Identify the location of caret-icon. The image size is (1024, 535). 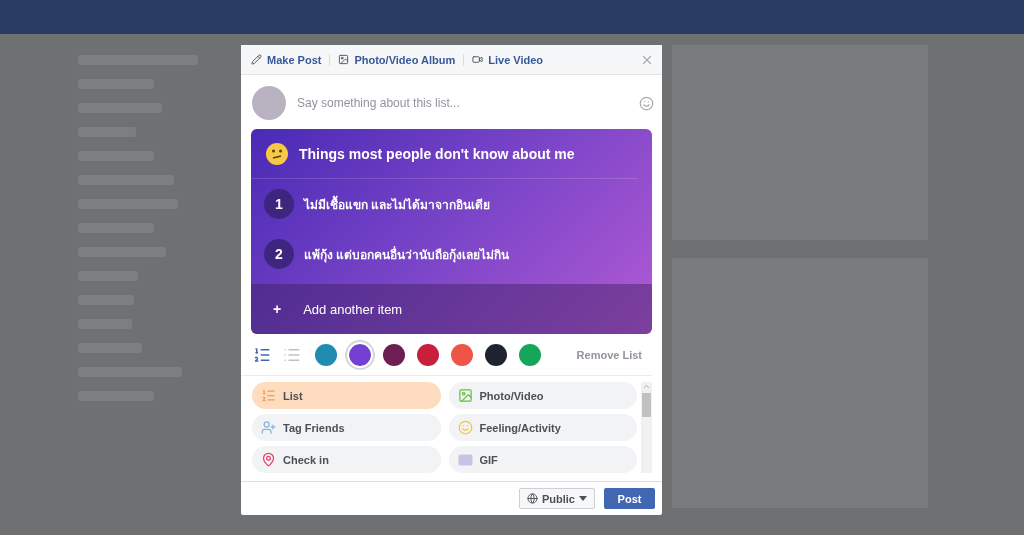
(583, 498).